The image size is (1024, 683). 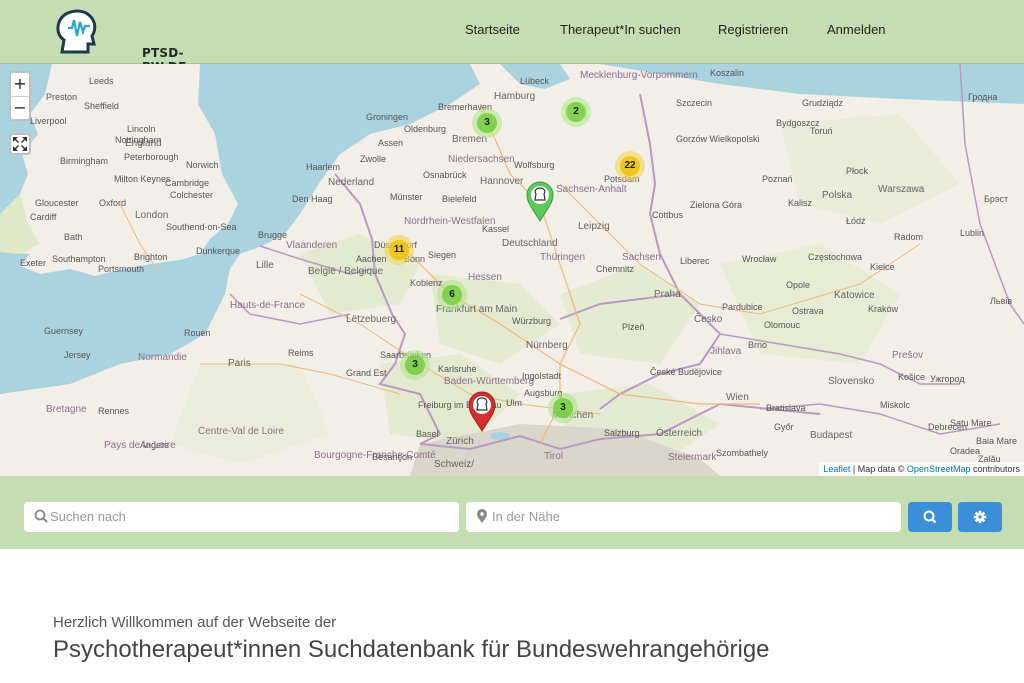 I want to click on cluster-count: 6, so click(x=452, y=295).